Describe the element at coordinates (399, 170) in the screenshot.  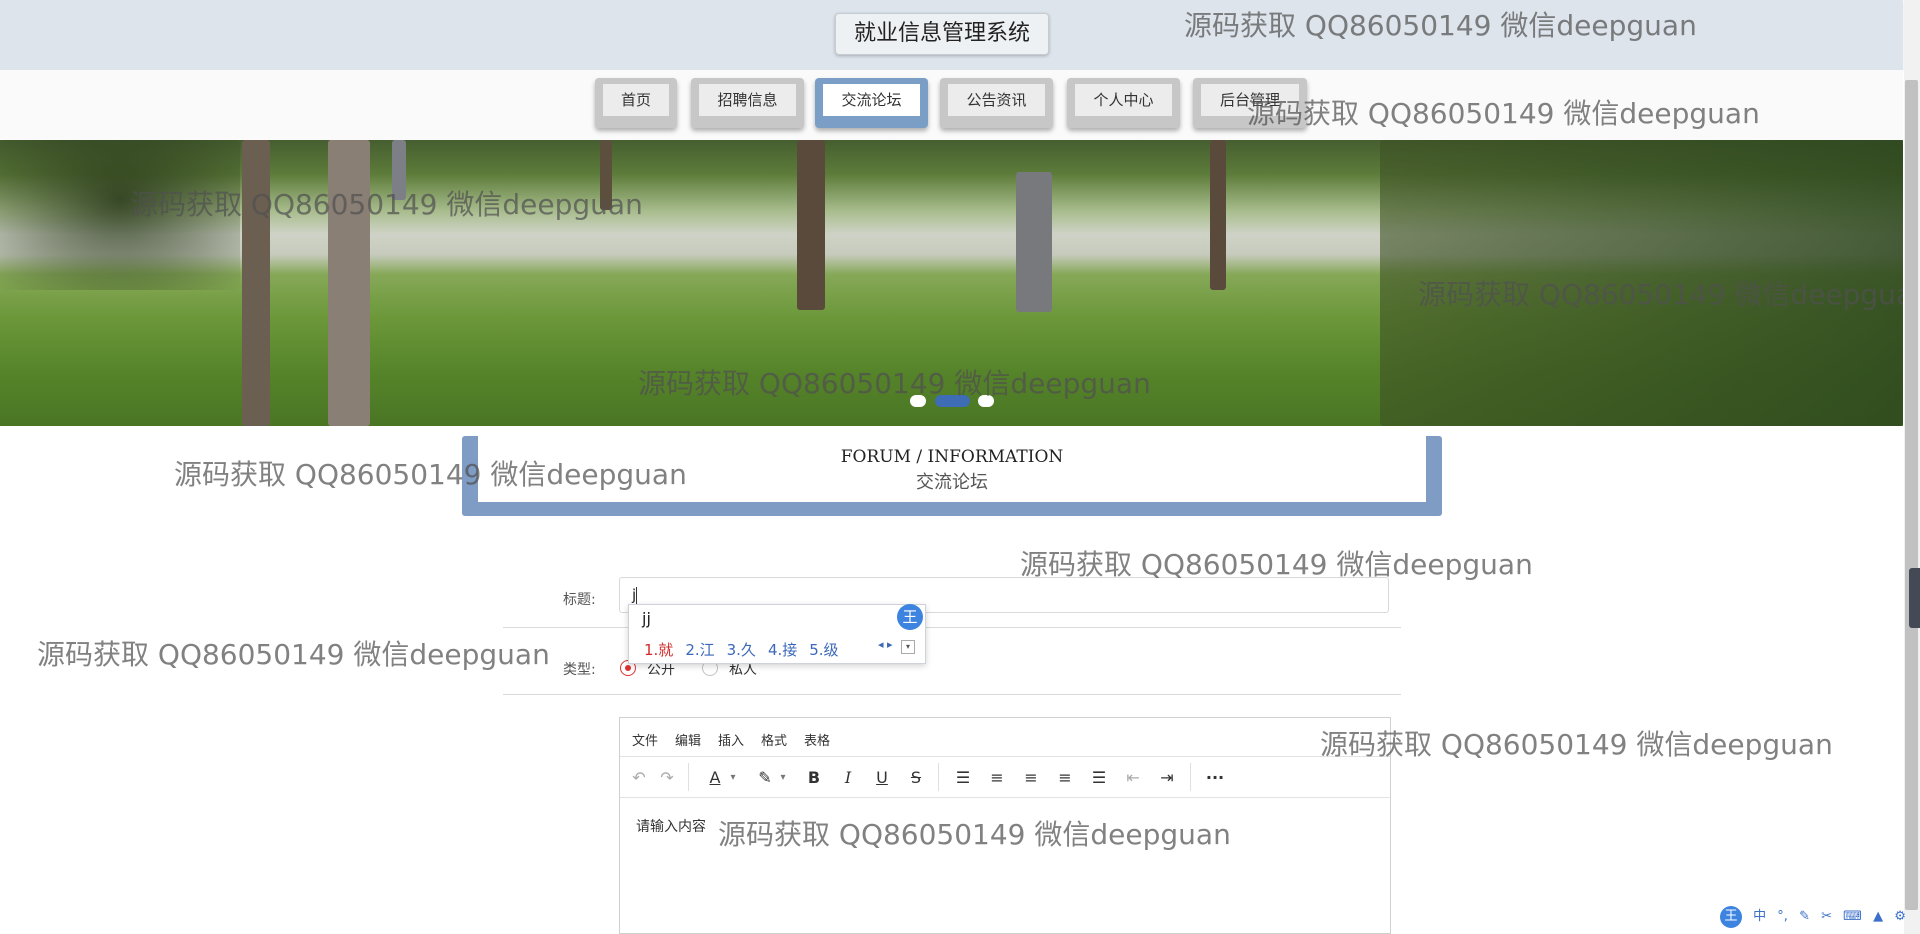
I see `post` at that location.